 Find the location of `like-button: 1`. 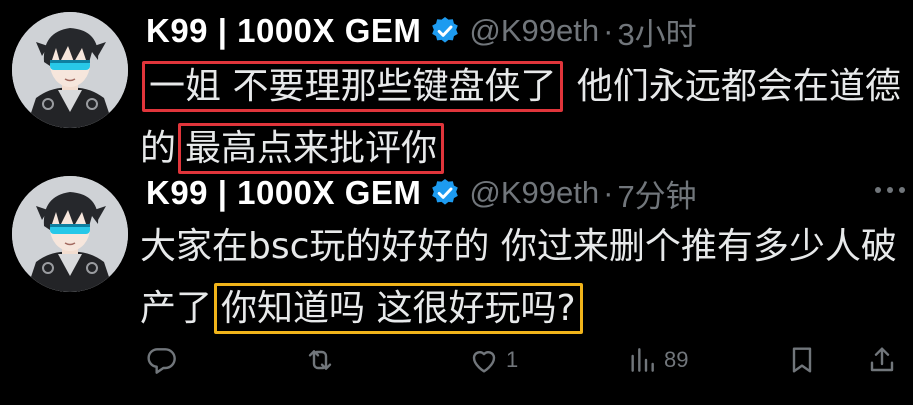

like-button: 1 is located at coordinates (493, 360).